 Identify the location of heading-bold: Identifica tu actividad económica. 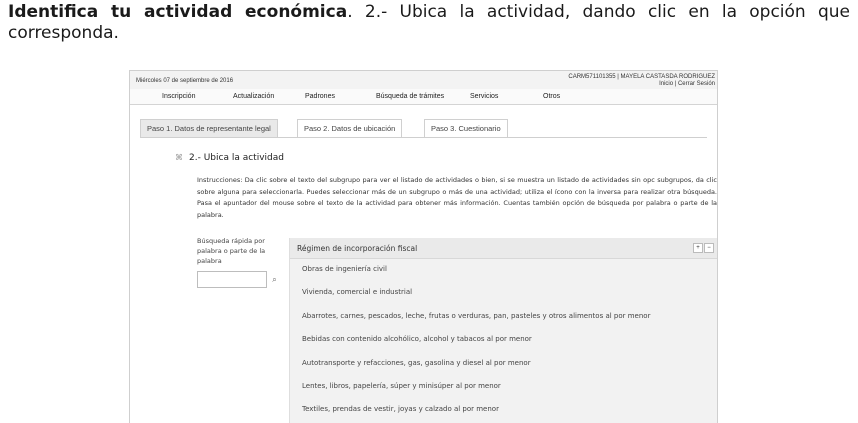
(178, 12).